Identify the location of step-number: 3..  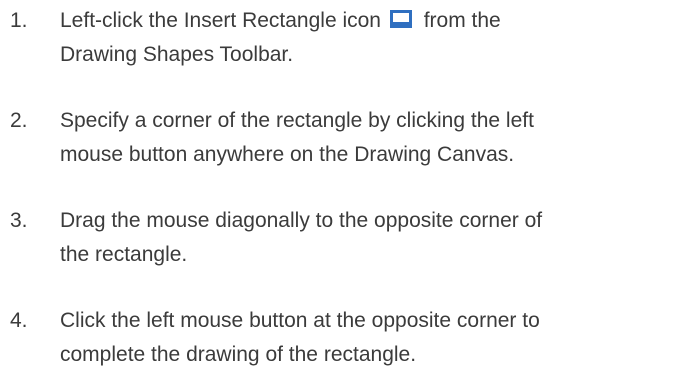
(19, 220).